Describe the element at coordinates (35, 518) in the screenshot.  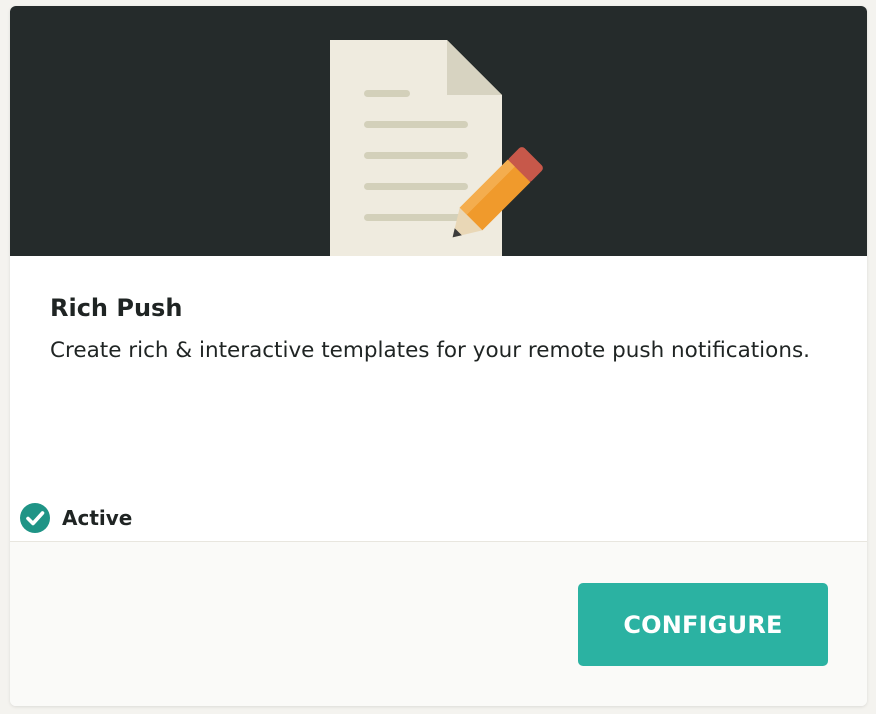
I see `check-circle-icon` at that location.